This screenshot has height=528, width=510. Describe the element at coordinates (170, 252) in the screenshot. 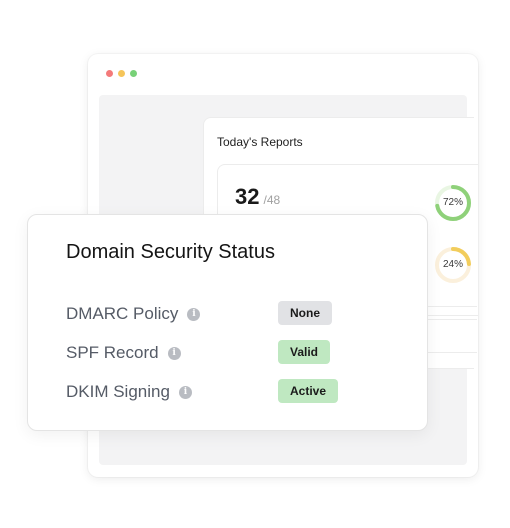

I see `card-title: Domain Security Status` at that location.